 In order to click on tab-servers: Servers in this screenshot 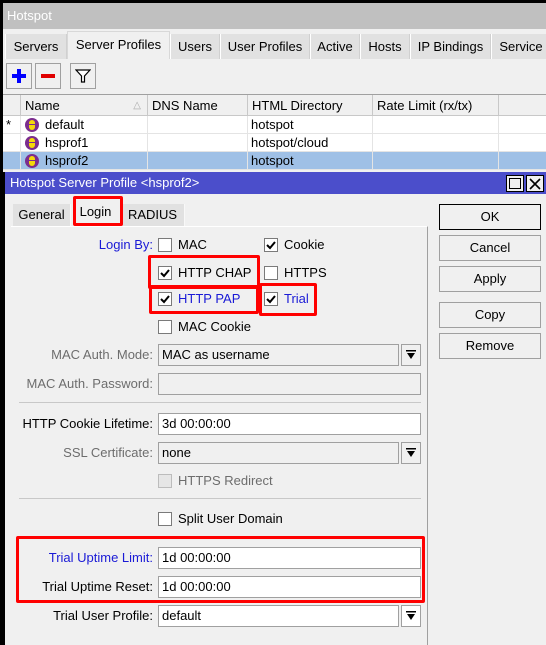, I will do `click(36, 46)`.